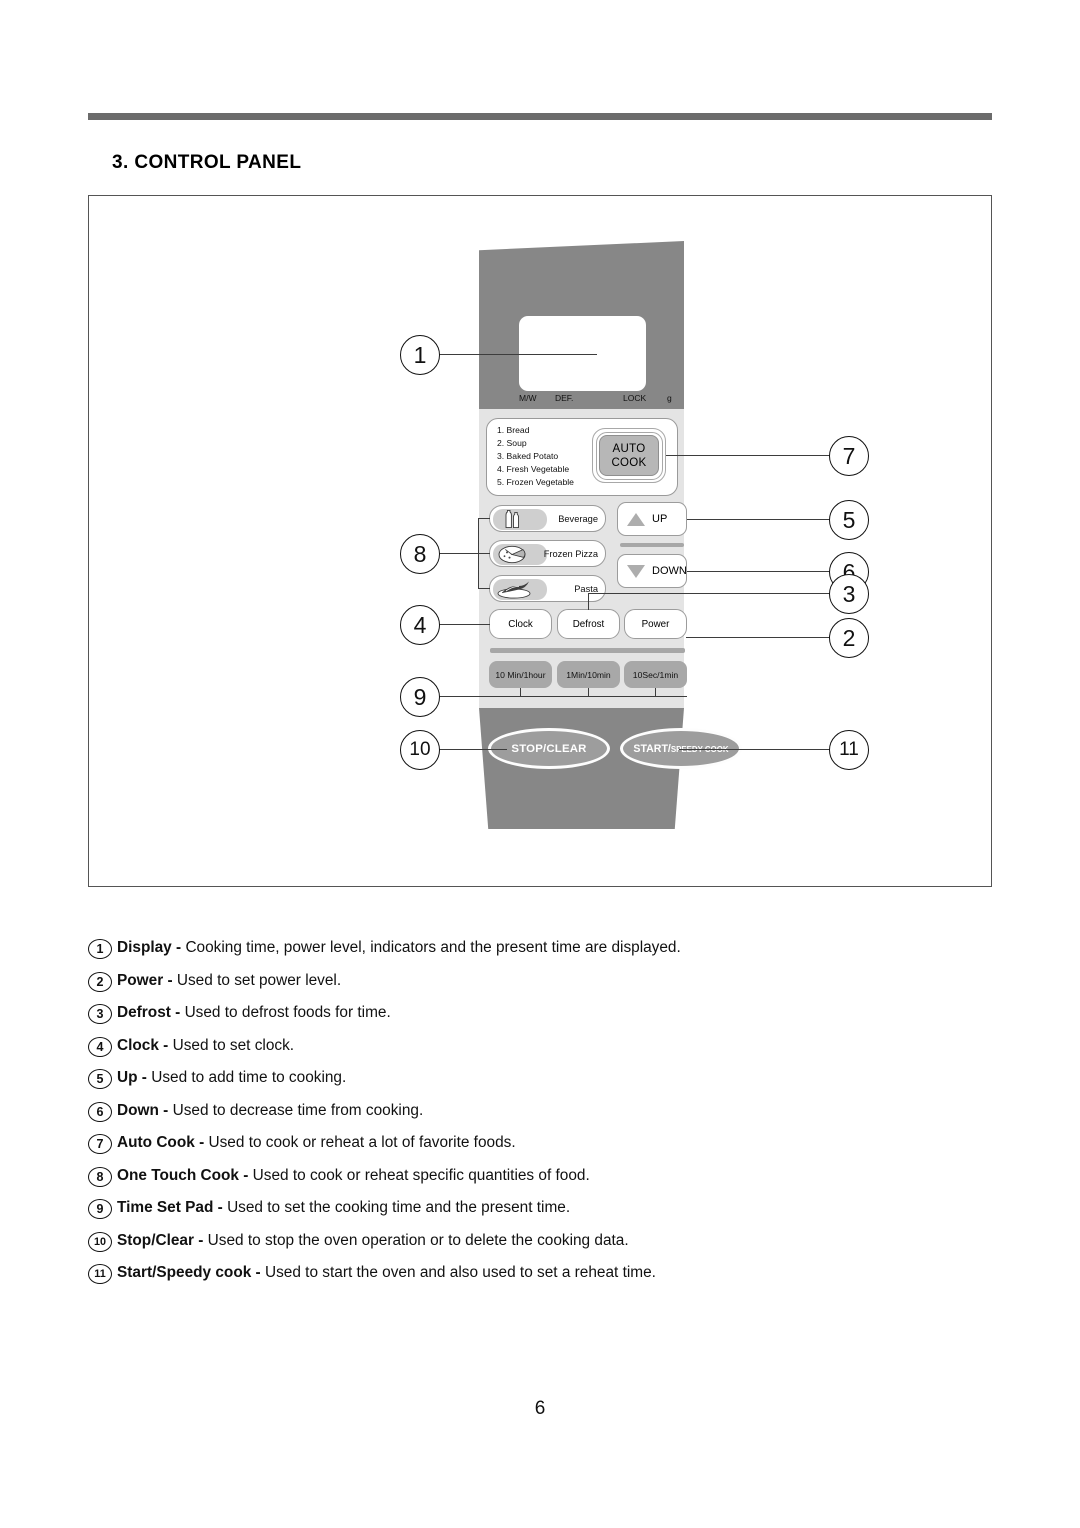  Describe the element at coordinates (233, 1045) in the screenshot. I see `description-body: Used to set clock.` at that location.